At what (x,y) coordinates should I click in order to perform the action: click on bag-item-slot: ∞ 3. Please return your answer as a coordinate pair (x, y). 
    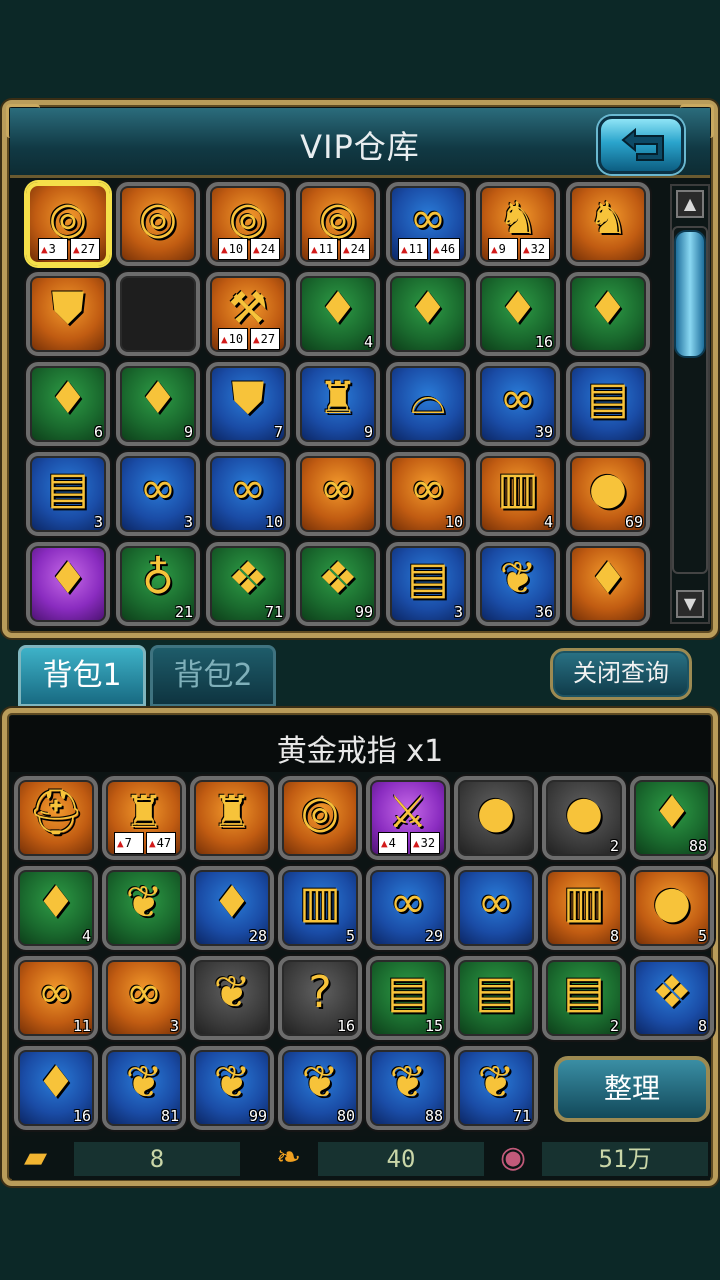
    Looking at the image, I should click on (144, 998).